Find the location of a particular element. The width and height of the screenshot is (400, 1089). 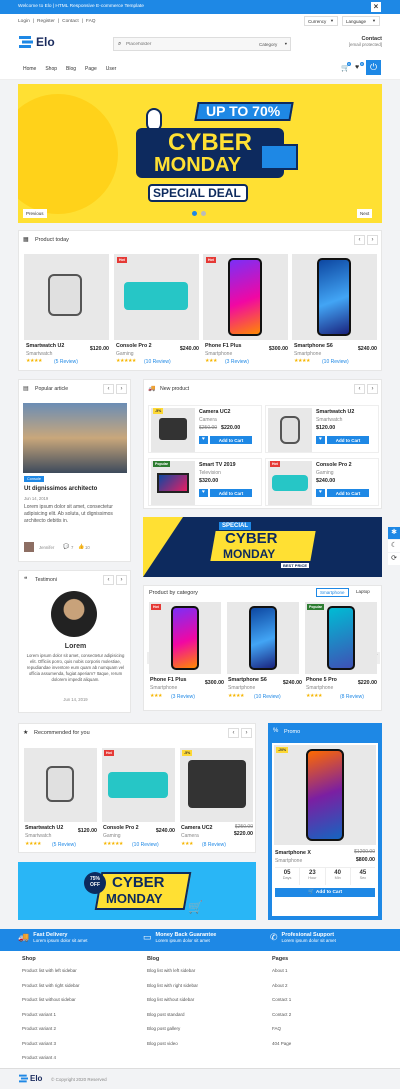

currency-select: Currency ▼ is located at coordinates (321, 21).